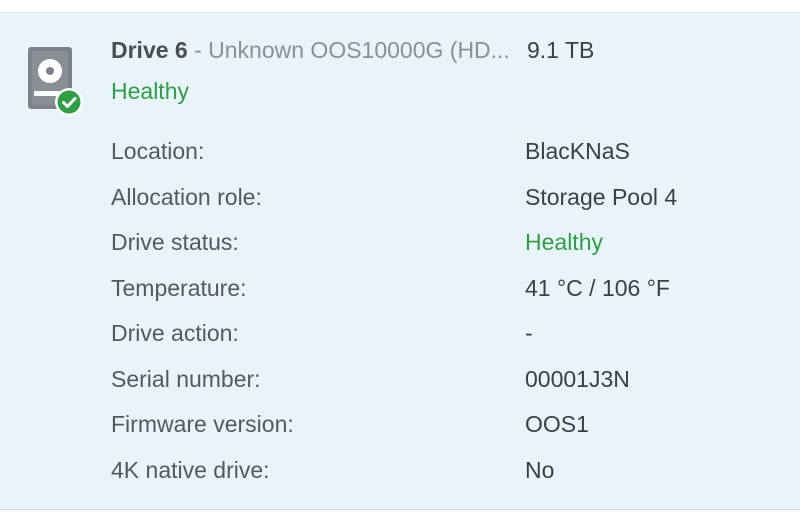 Image resolution: width=800 pixels, height=526 pixels. What do you see at coordinates (158, 151) in the screenshot?
I see `detail-label: Location:` at bounding box center [158, 151].